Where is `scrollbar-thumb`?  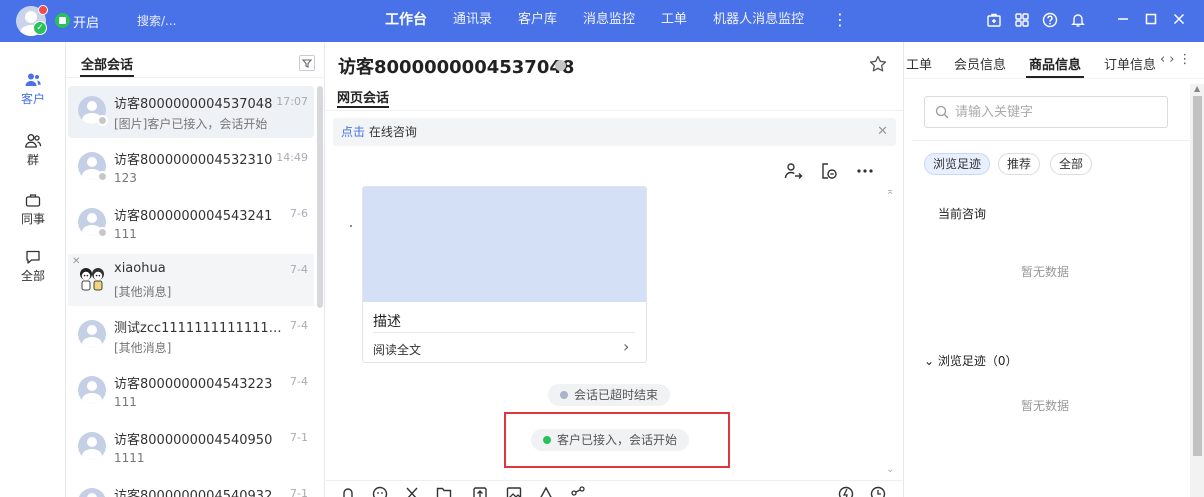
scrollbar-thumb is located at coordinates (1197, 276).